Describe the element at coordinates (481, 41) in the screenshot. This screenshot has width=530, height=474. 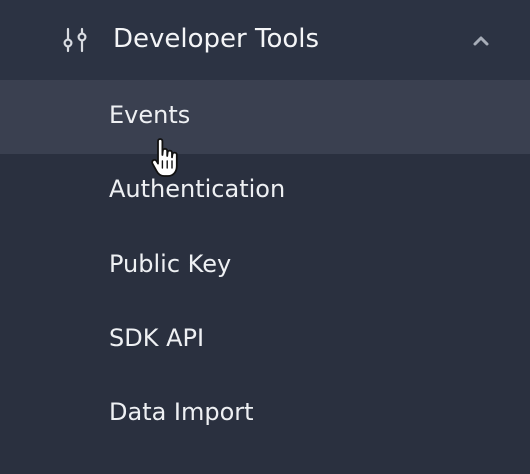
I see `chevron-up-icon` at that location.